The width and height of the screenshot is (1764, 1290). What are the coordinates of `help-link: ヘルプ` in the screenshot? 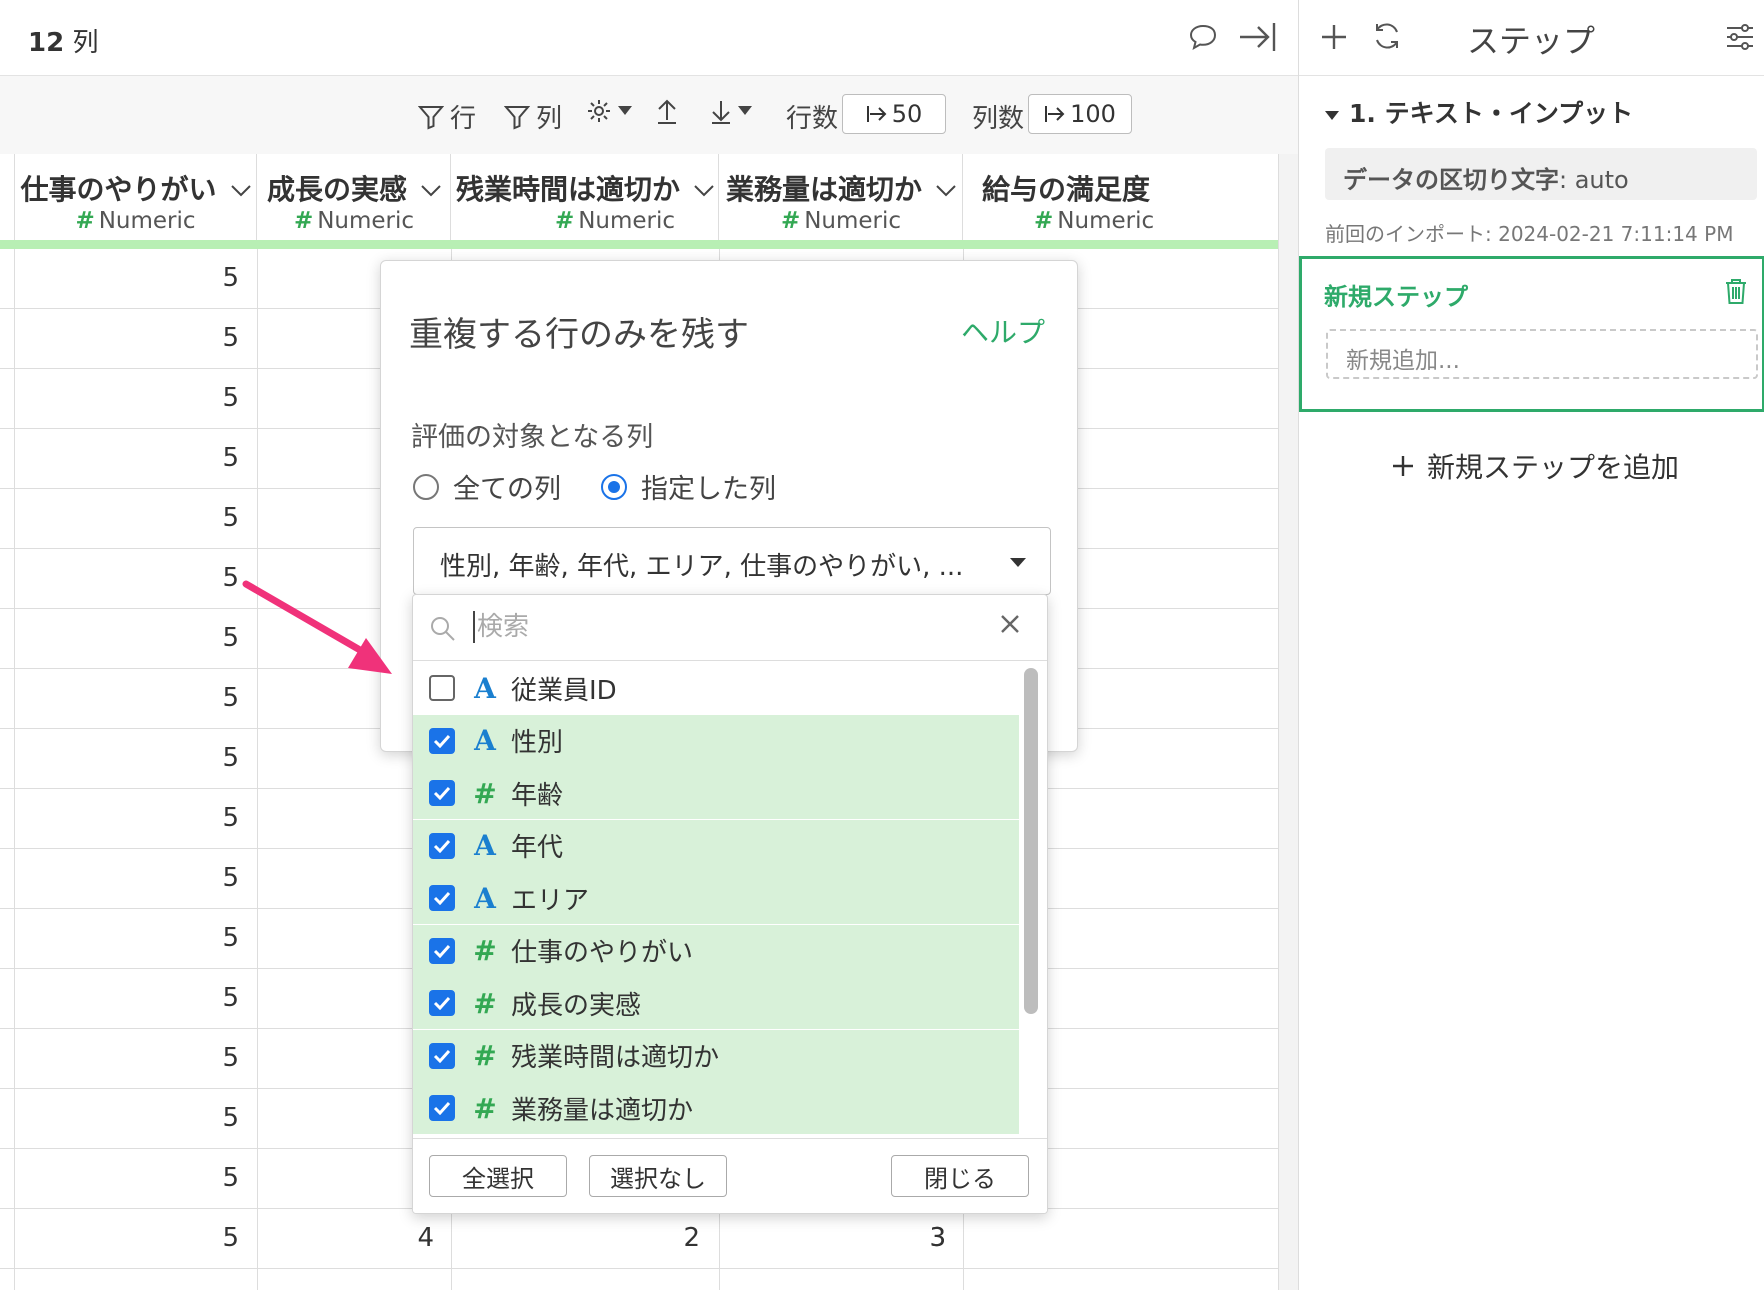 It's located at (1003, 331).